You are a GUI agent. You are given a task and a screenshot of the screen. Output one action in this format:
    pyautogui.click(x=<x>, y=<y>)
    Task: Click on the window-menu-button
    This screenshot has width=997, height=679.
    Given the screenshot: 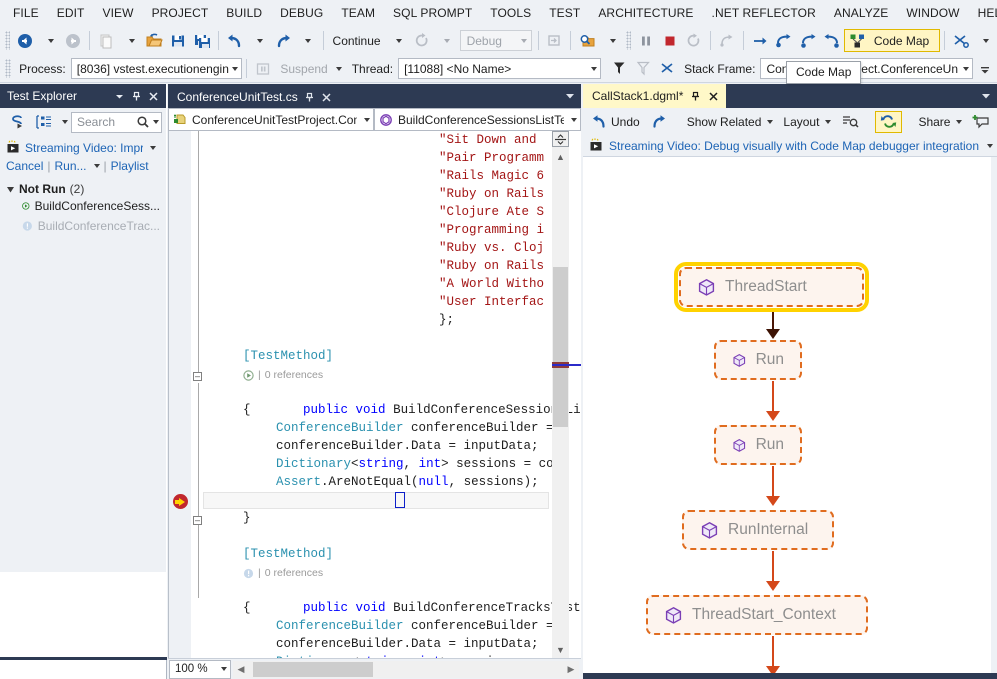 What is the action you would take?
    pyautogui.click(x=119, y=96)
    